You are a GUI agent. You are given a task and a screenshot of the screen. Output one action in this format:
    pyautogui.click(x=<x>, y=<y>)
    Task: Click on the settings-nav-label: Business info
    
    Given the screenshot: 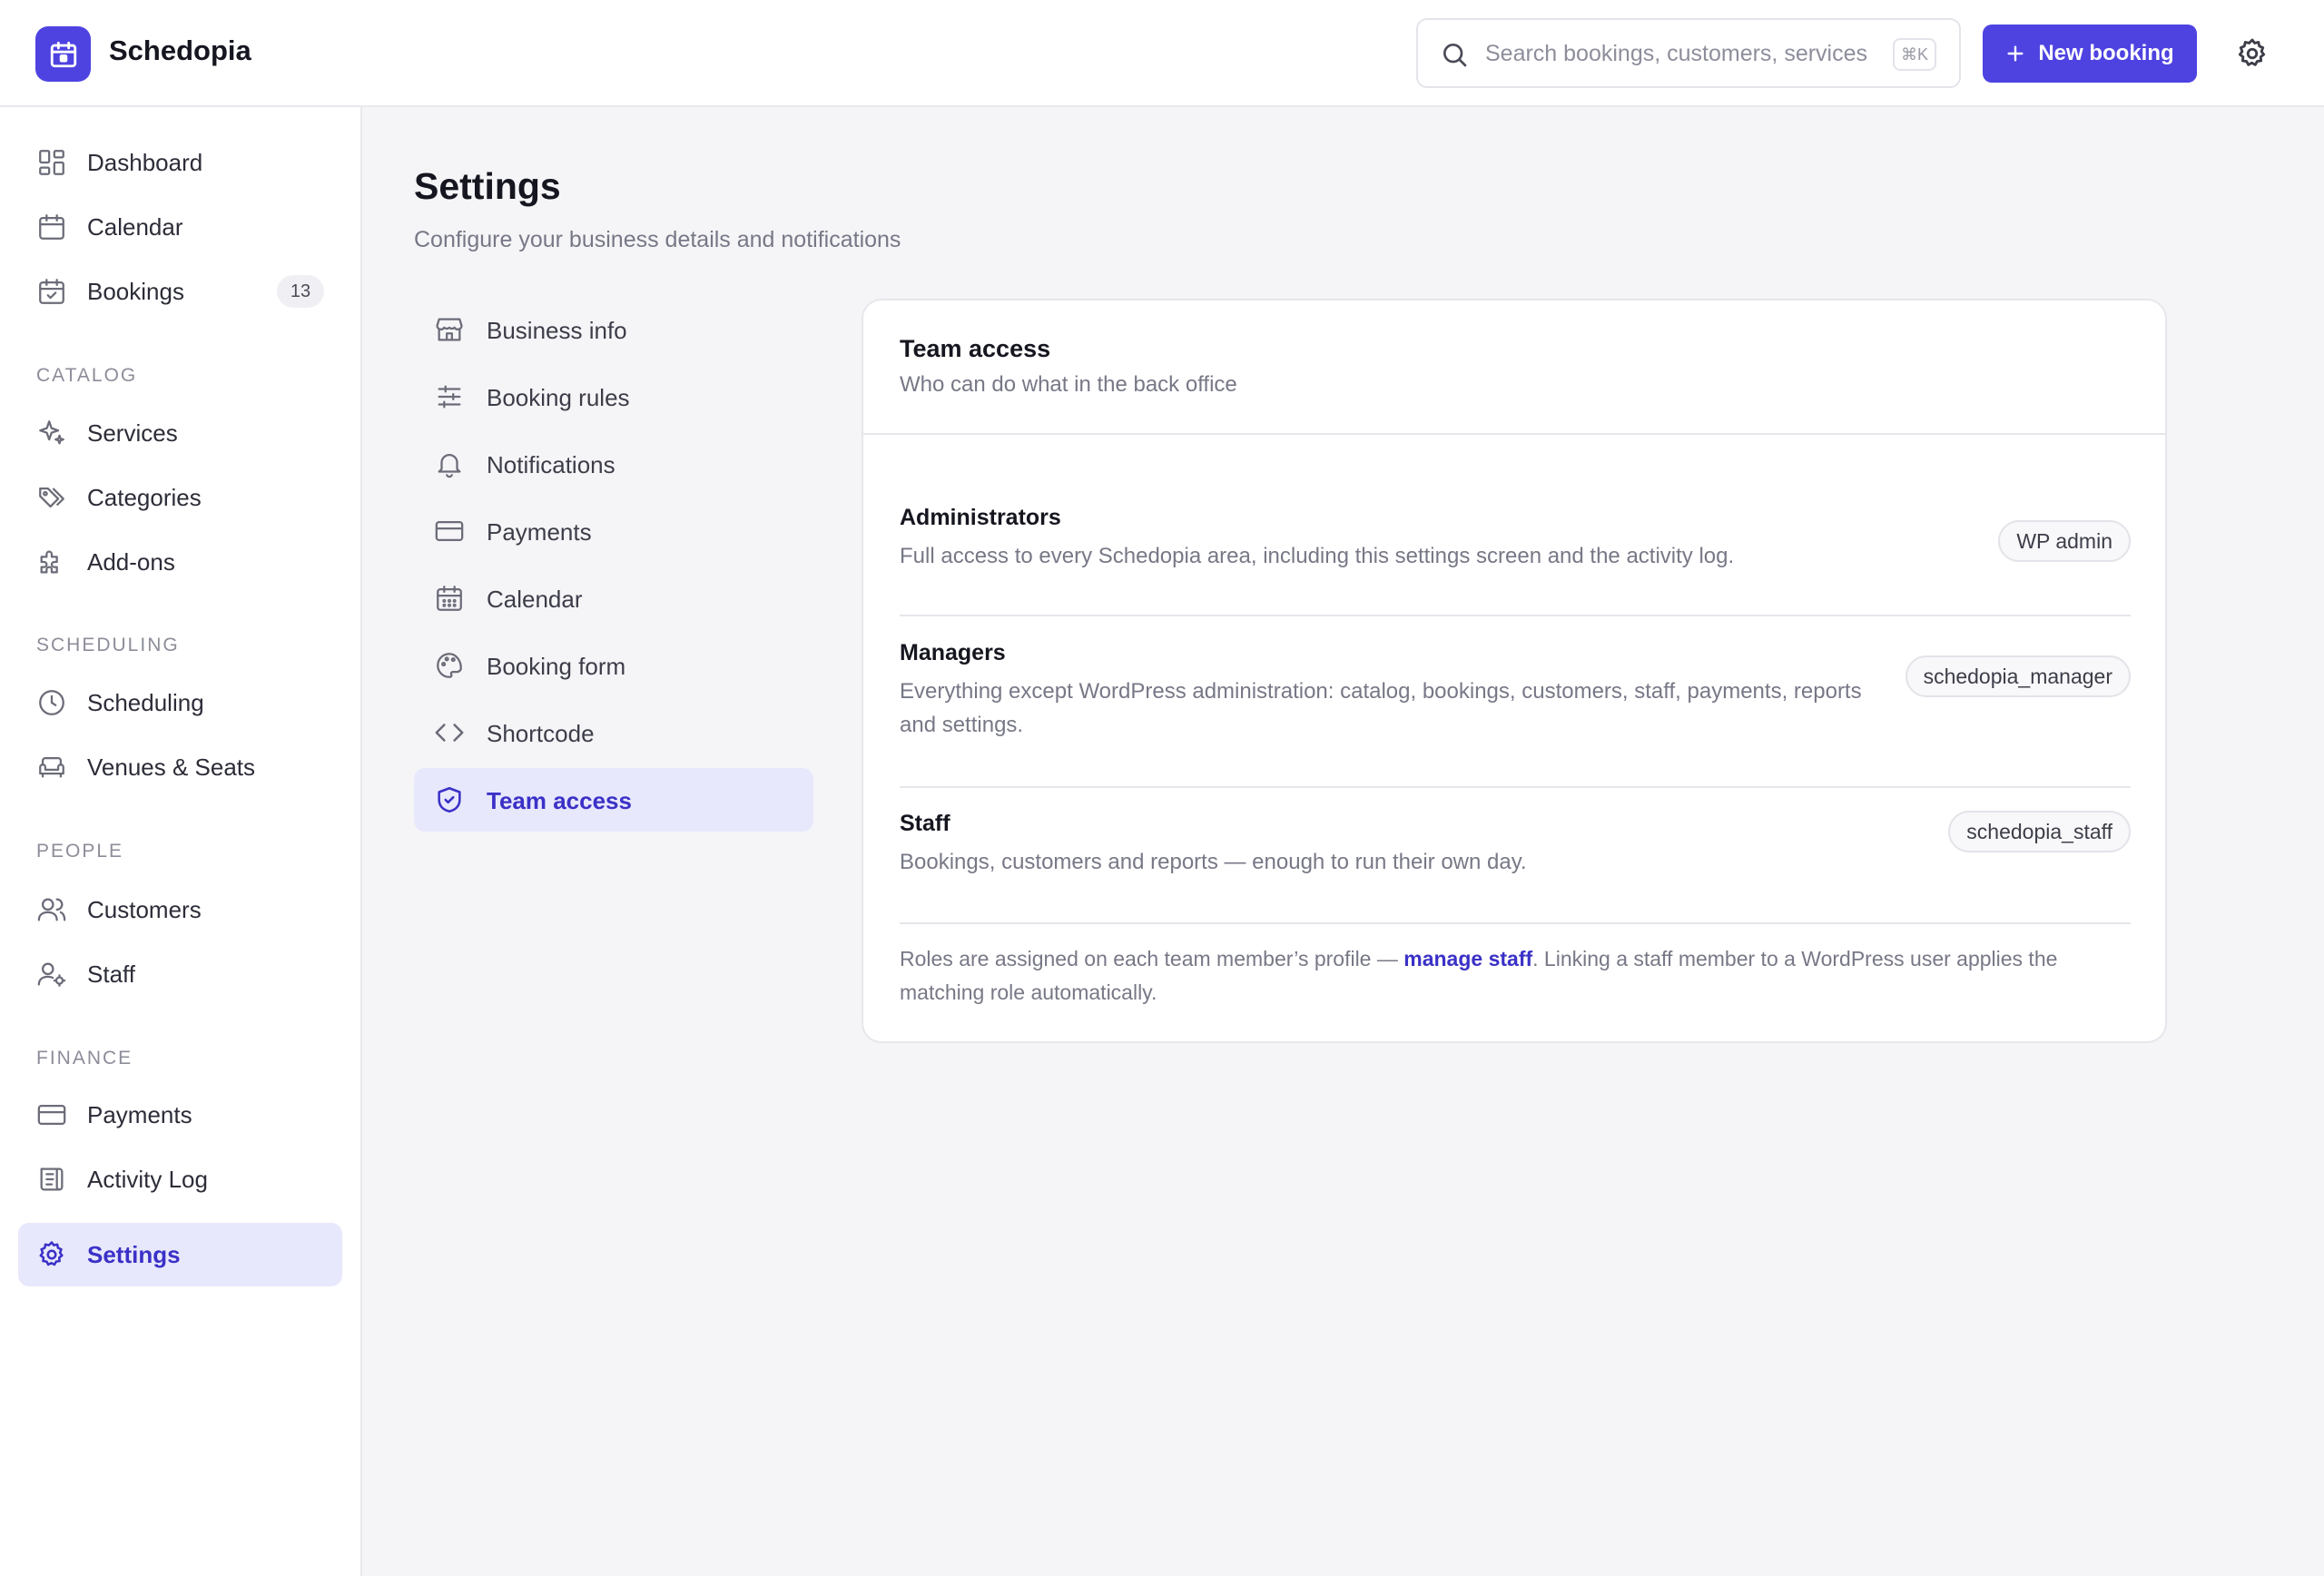 What is the action you would take?
    pyautogui.click(x=557, y=330)
    